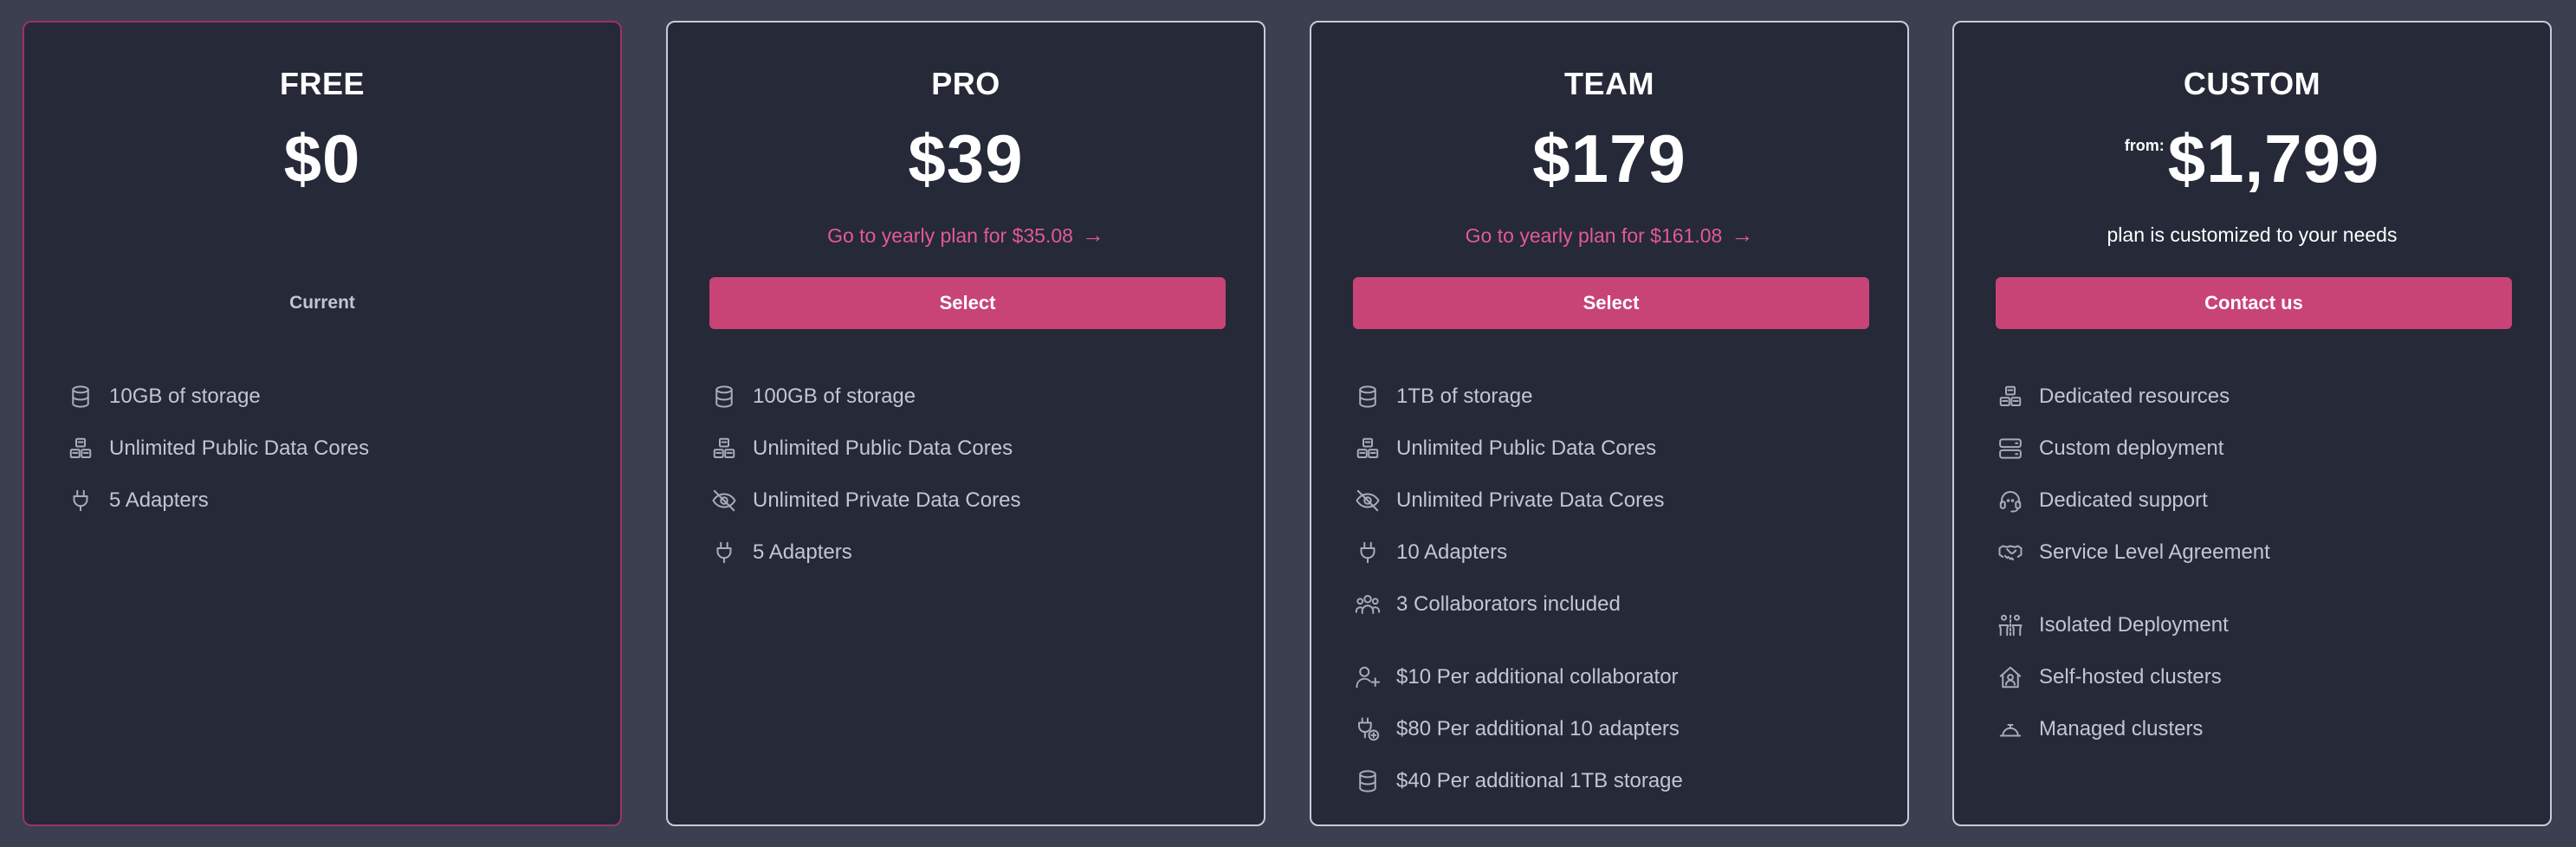 The image size is (2576, 847). Describe the element at coordinates (2254, 303) in the screenshot. I see `contact-us-button: Contact us` at that location.